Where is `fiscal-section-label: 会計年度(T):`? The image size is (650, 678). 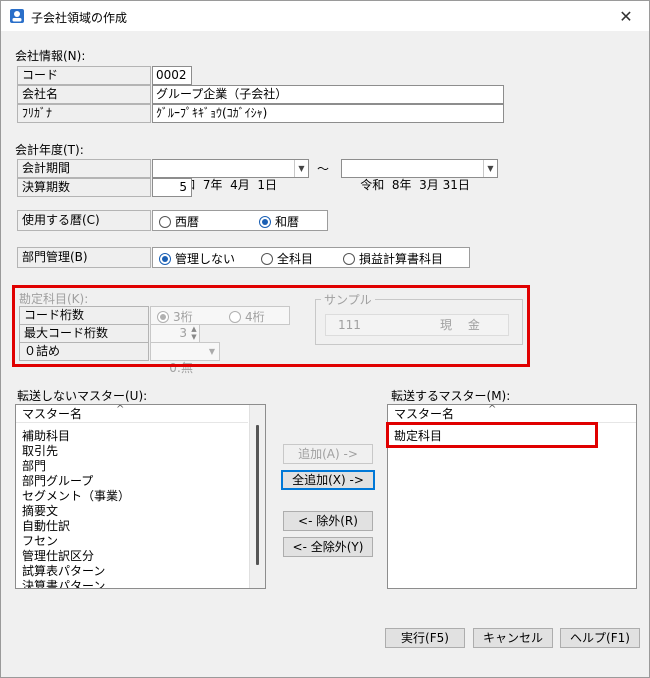 fiscal-section-label: 会計年度(T): is located at coordinates (49, 150).